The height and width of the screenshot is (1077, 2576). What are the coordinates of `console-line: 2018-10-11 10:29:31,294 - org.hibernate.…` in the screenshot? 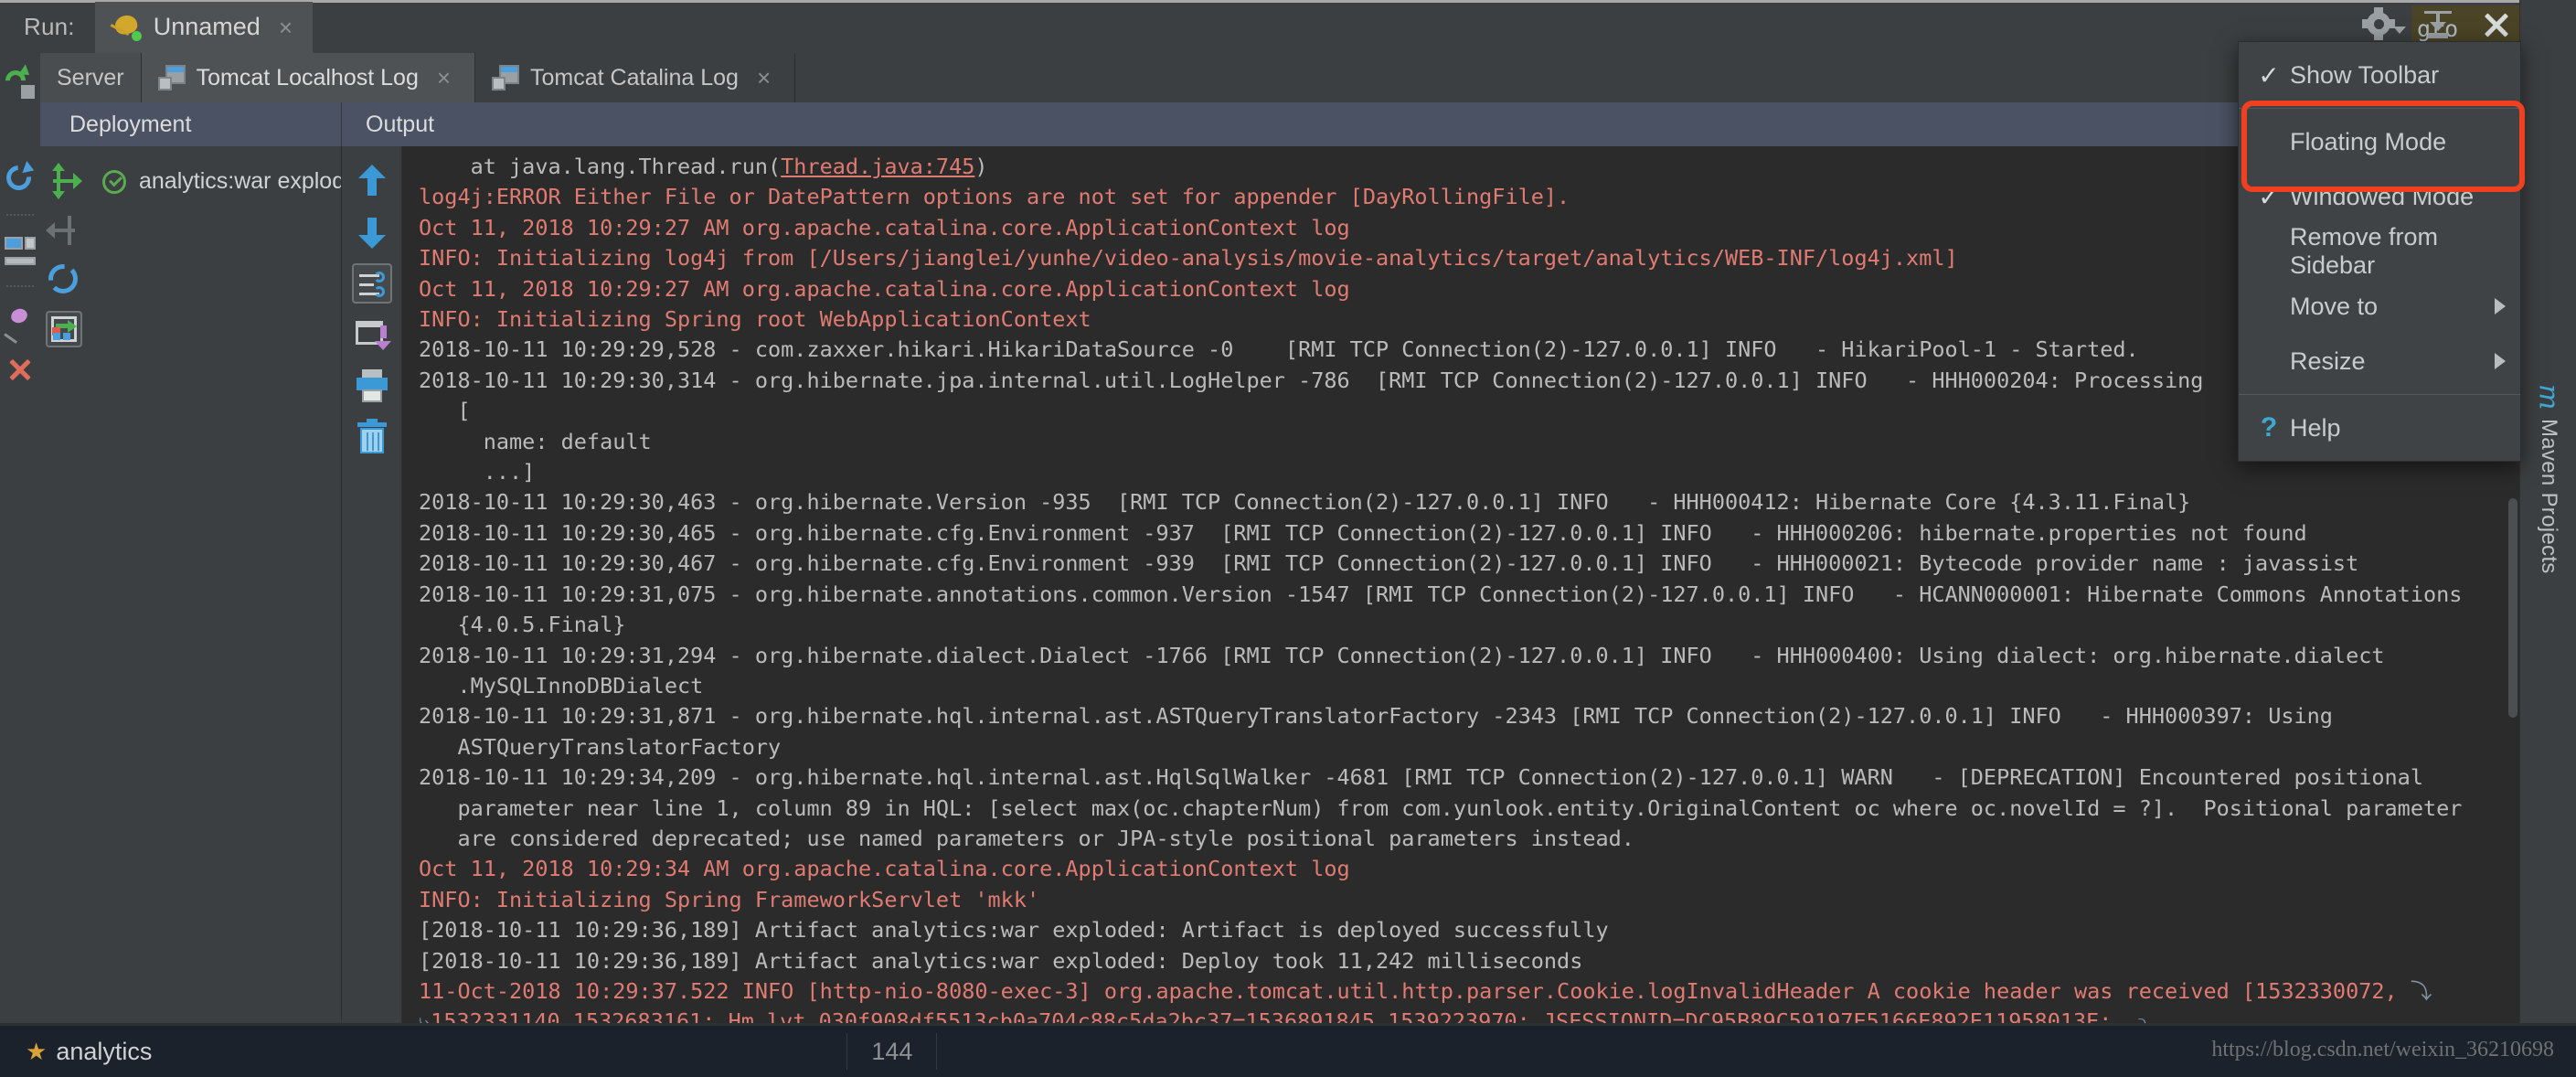 It's located at (1460, 656).